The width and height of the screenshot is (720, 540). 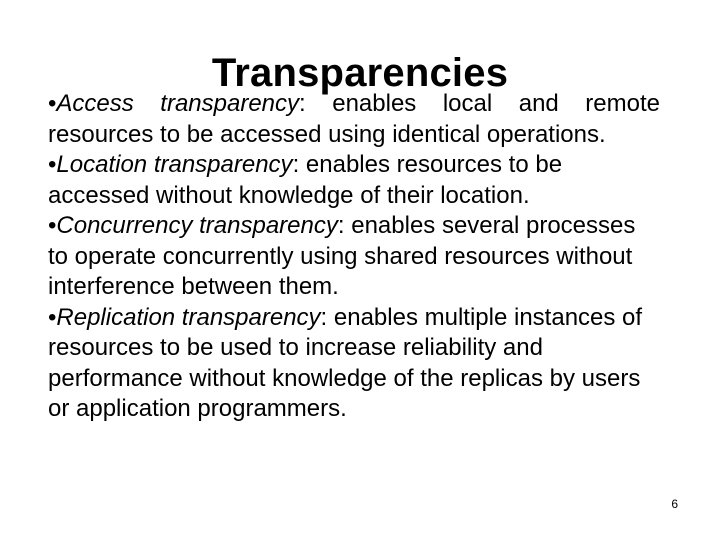 I want to click on bullet-term: Access transparency, so click(x=178, y=103).